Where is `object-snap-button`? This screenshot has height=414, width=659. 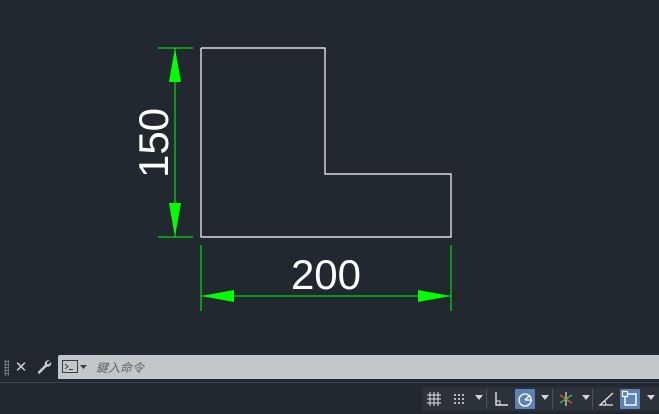 object-snap-button is located at coordinates (630, 399).